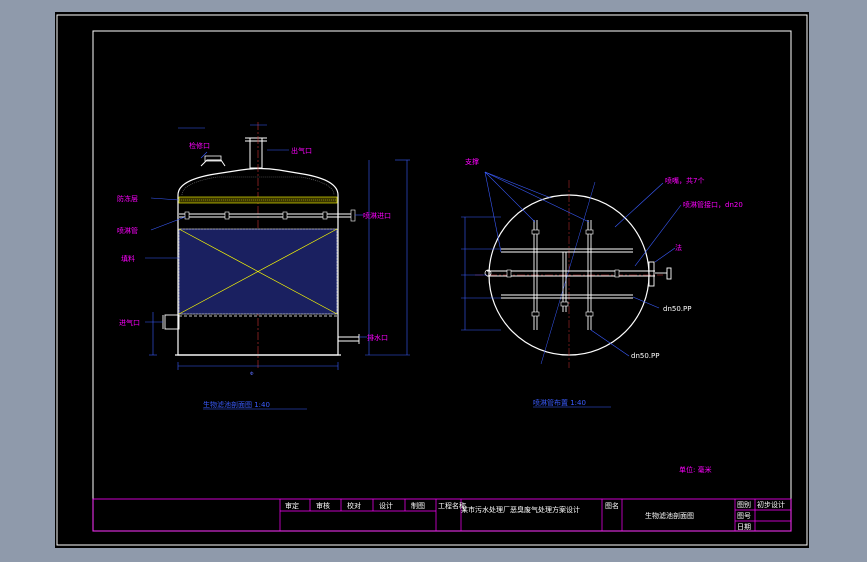 Image resolution: width=867 pixels, height=562 pixels. I want to click on tb-row1-value: 初步设计, so click(771, 504).